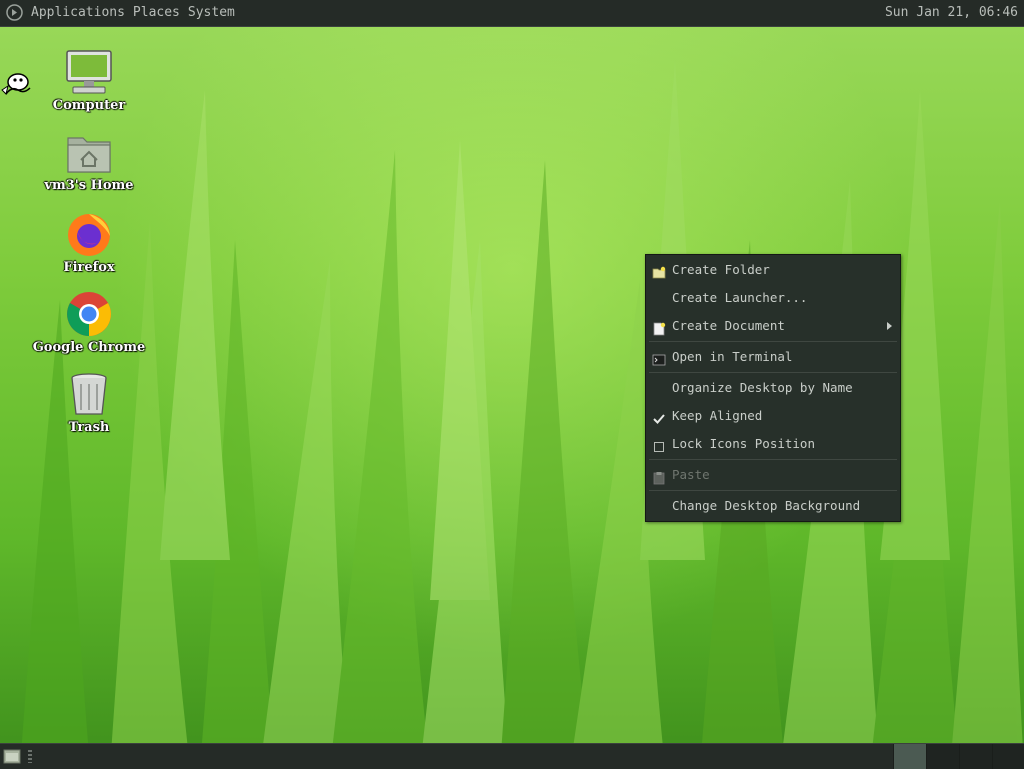  I want to click on desktop-icon-label: vm3's Home, so click(89, 185).